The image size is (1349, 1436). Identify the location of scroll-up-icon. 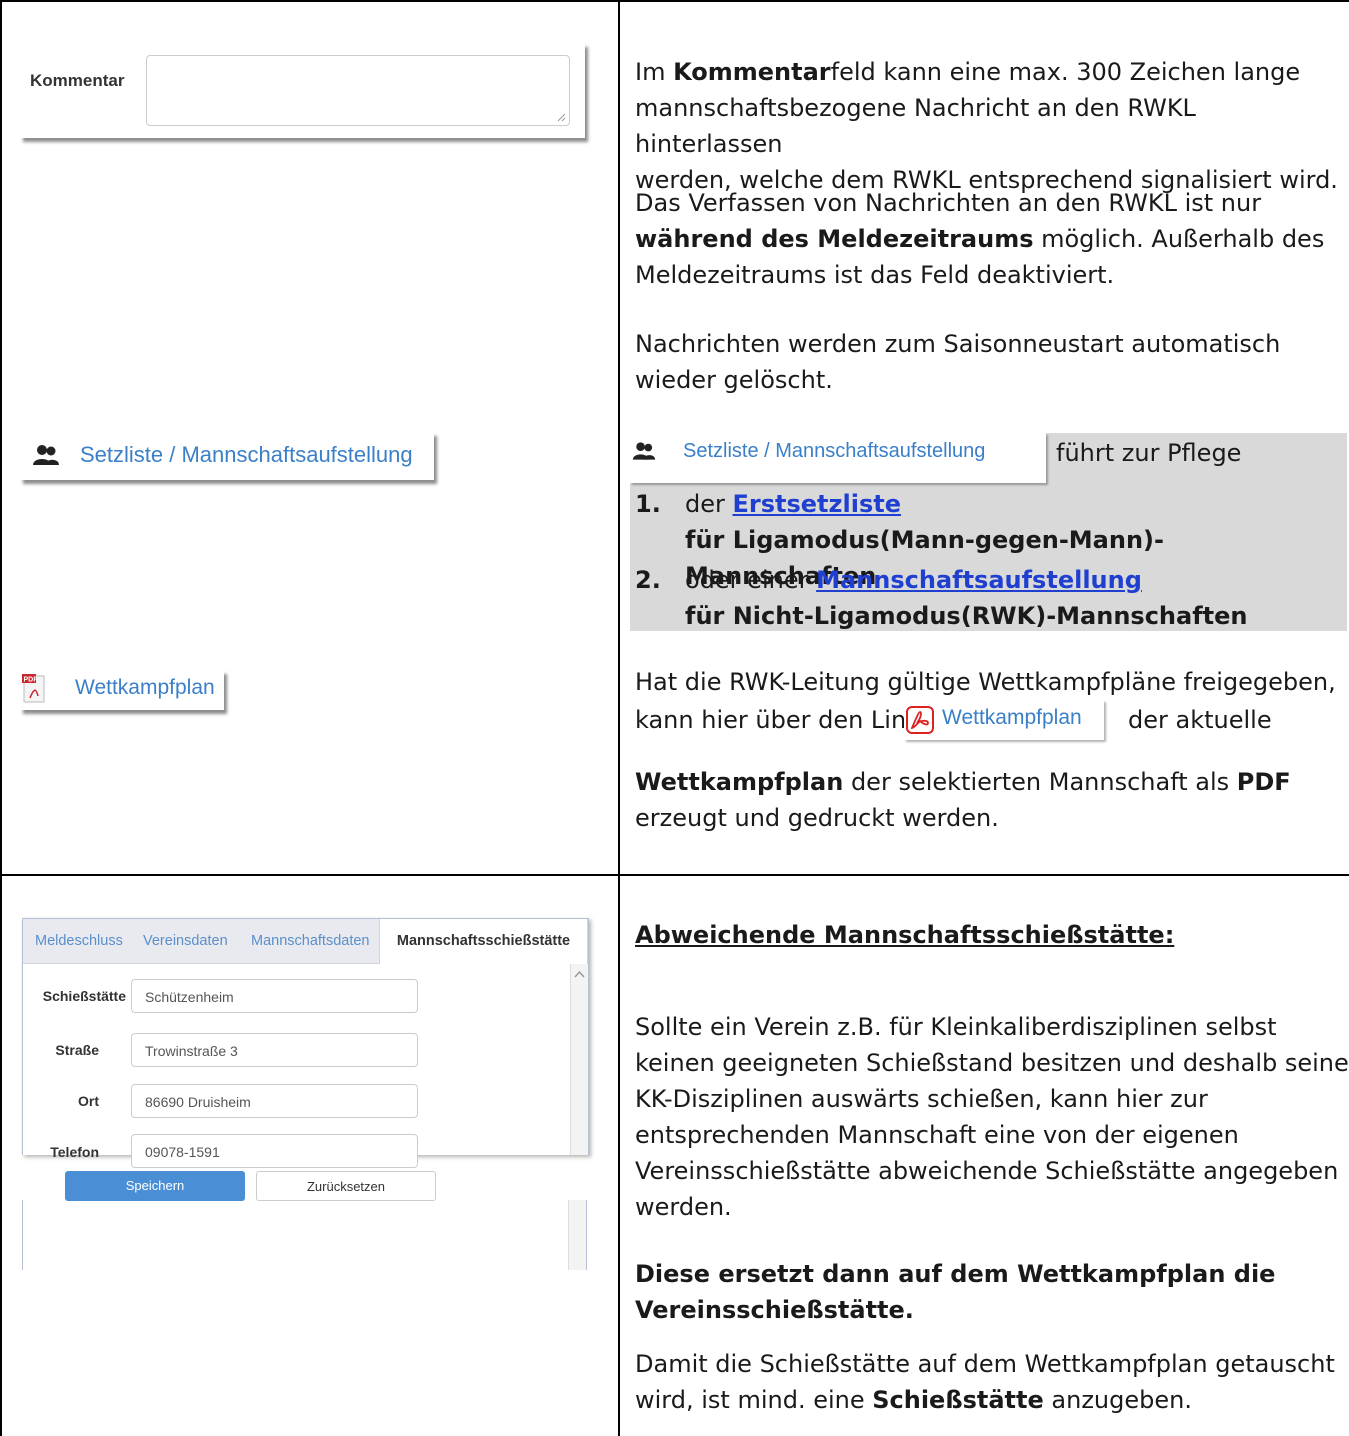
(579, 974).